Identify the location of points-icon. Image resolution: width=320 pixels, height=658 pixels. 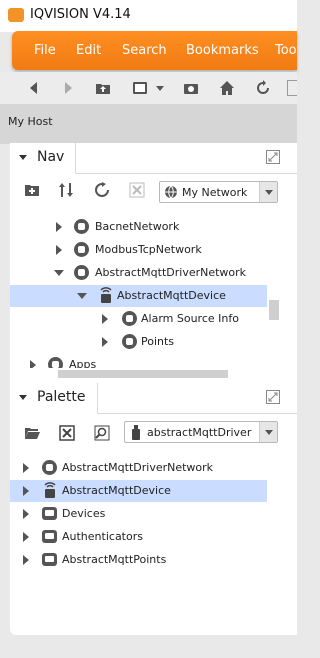
(129, 341).